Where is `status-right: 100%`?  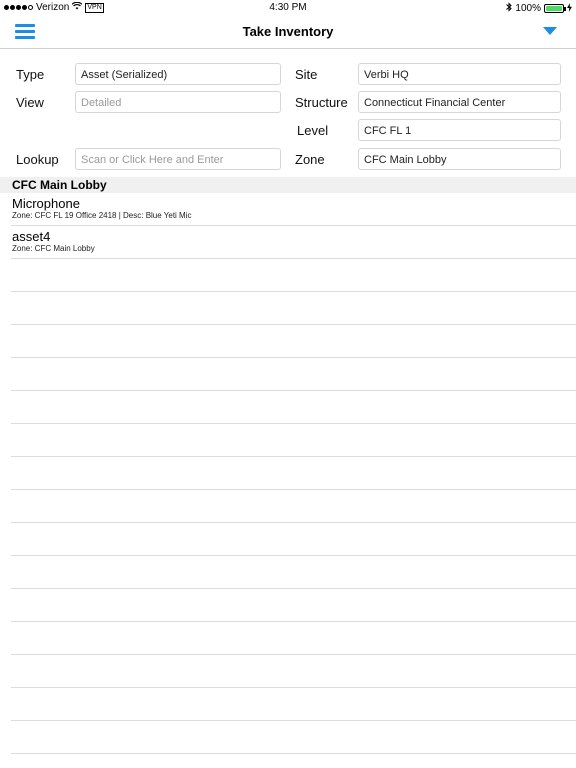 status-right: 100% is located at coordinates (539, 8).